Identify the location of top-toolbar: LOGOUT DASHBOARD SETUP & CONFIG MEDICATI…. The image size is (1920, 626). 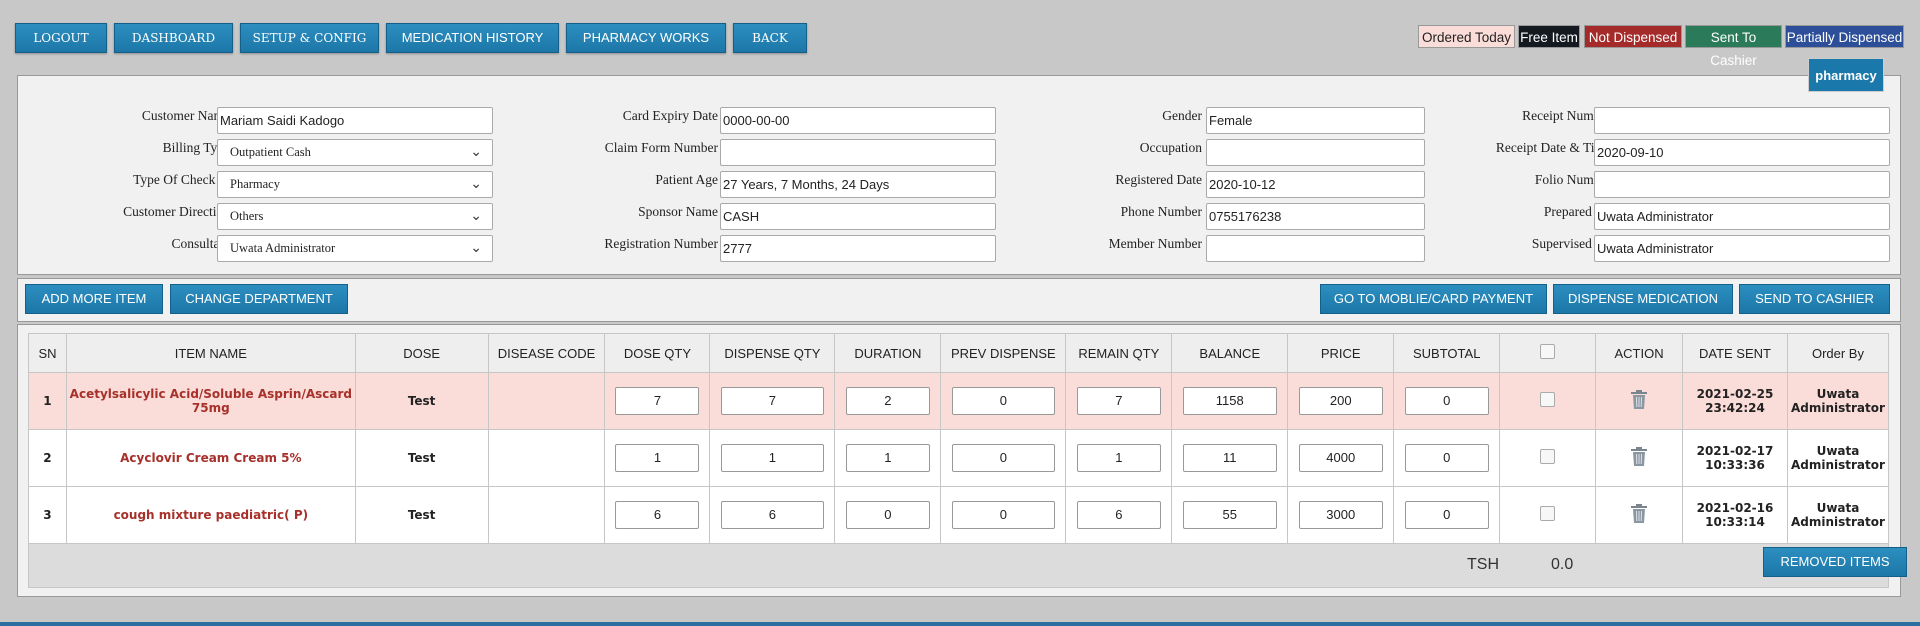
(960, 36).